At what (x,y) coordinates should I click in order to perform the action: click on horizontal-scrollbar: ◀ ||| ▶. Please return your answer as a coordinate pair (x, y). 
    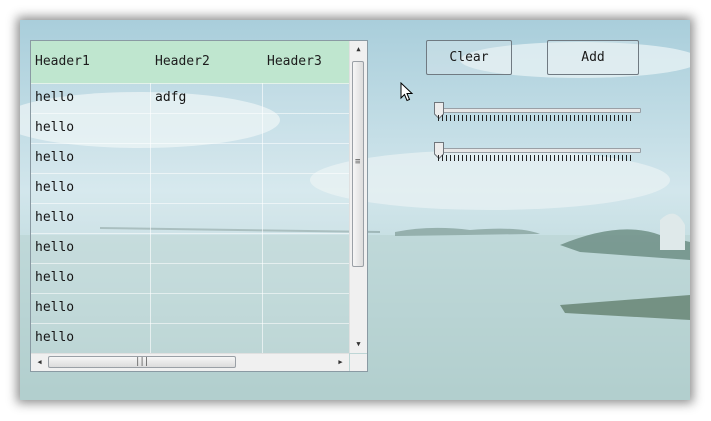
    Looking at the image, I should click on (190, 362).